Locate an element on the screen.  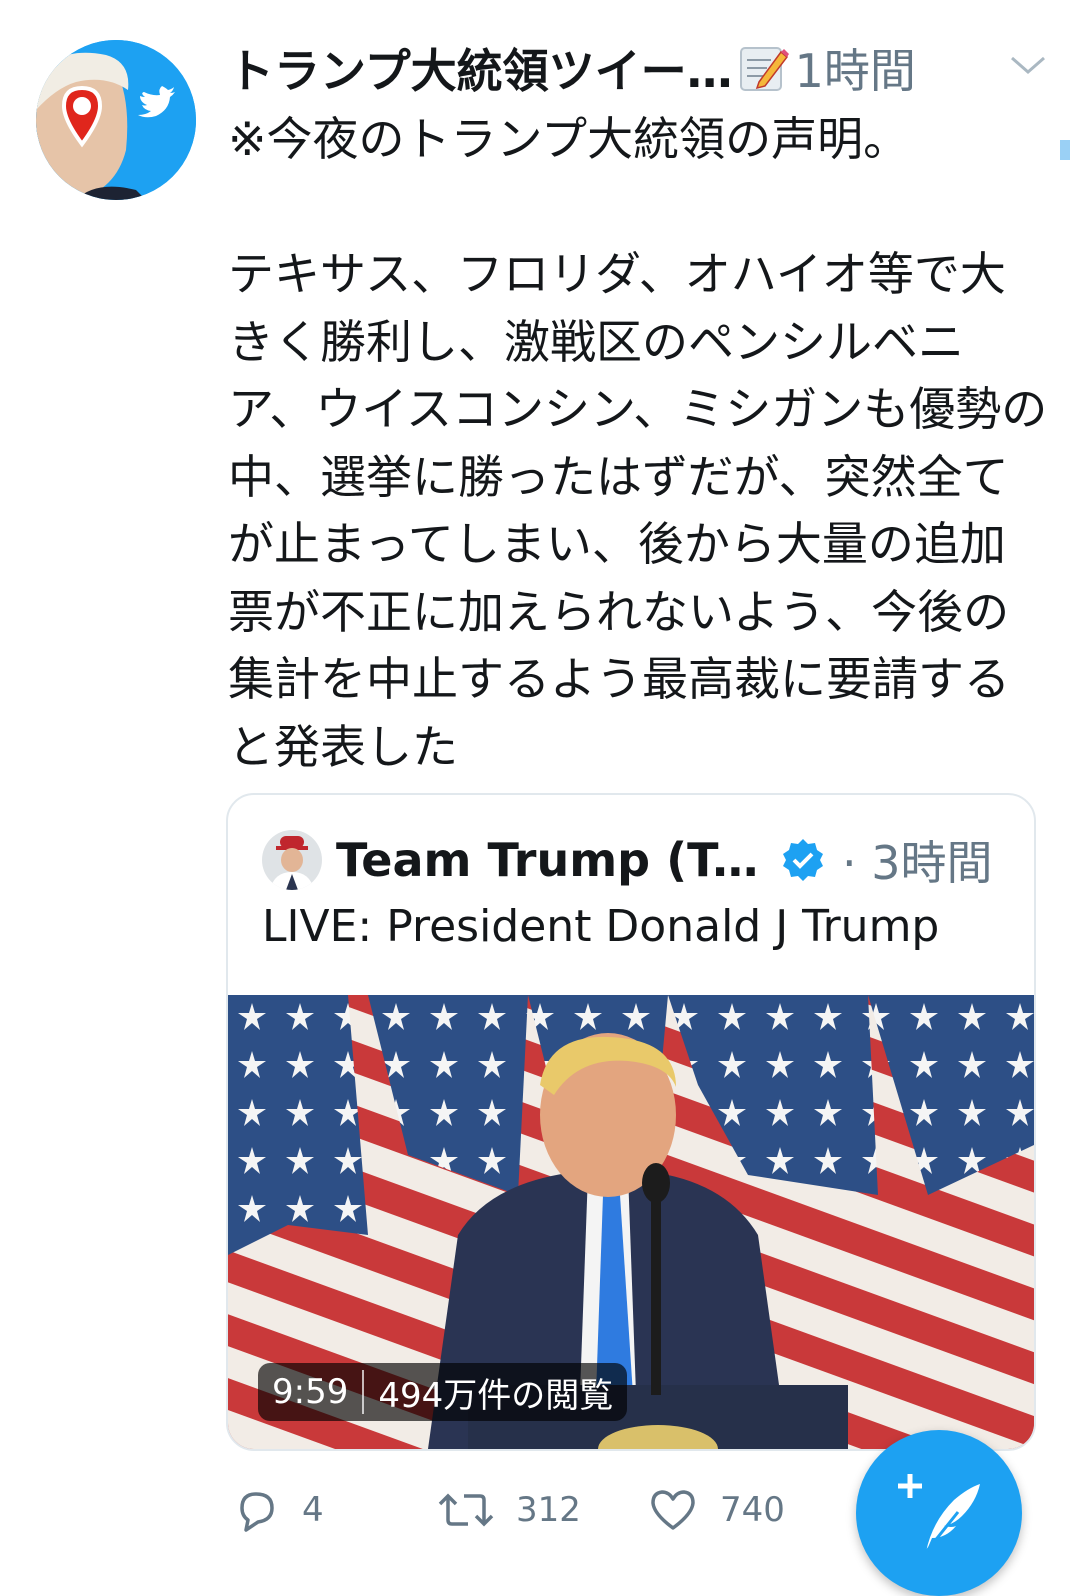
tweet-header: トランプ大統領ツイー… 1時間 is located at coordinates (638, 68).